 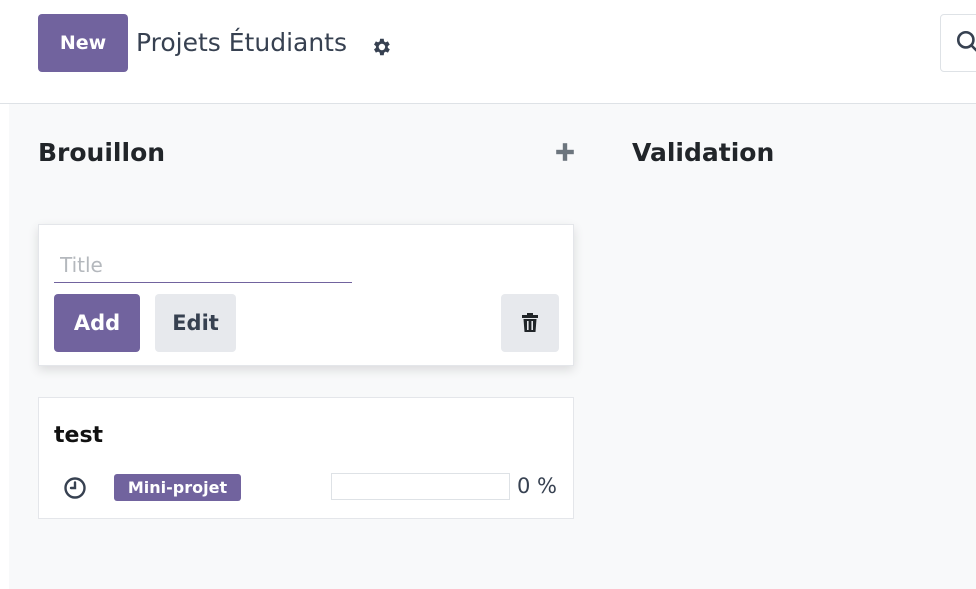 What do you see at coordinates (306, 295) in the screenshot?
I see `quick-create-card: Add Edit` at bounding box center [306, 295].